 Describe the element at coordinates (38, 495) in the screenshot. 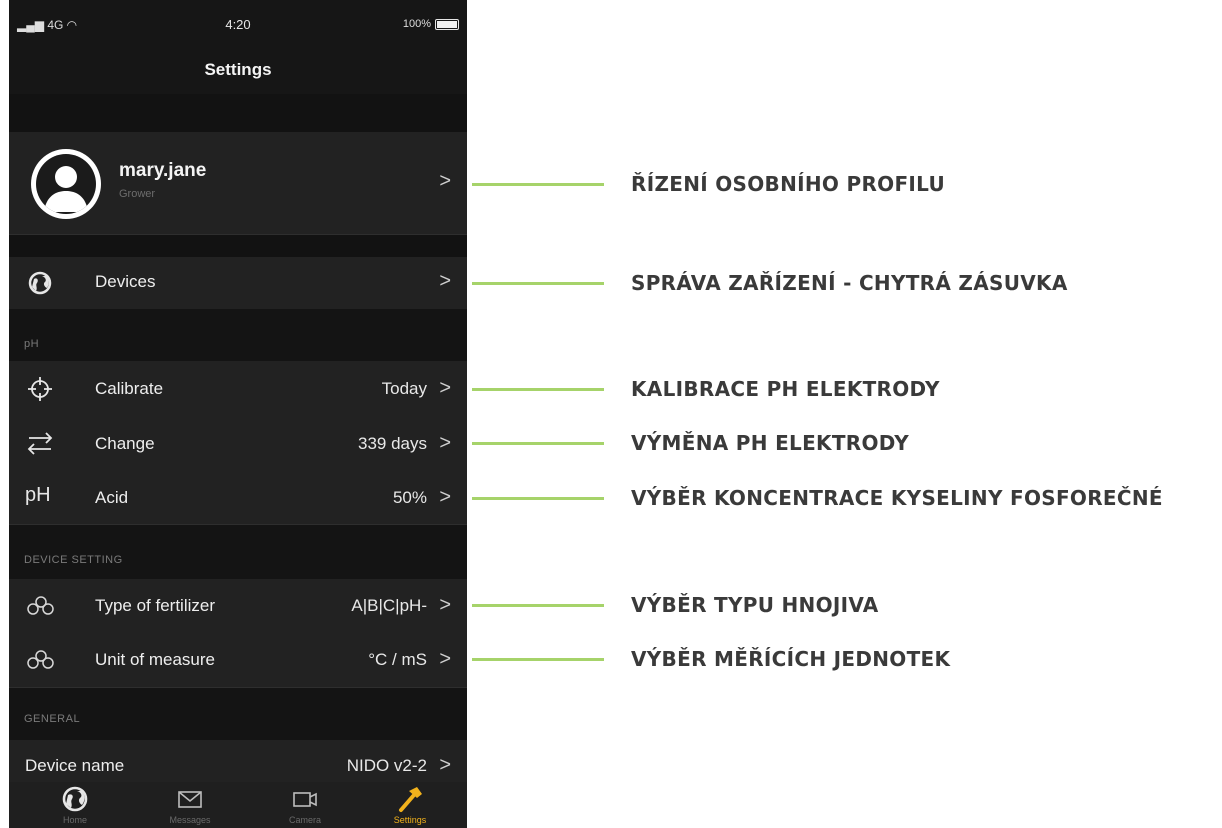

I see `ph-icon: pH` at that location.